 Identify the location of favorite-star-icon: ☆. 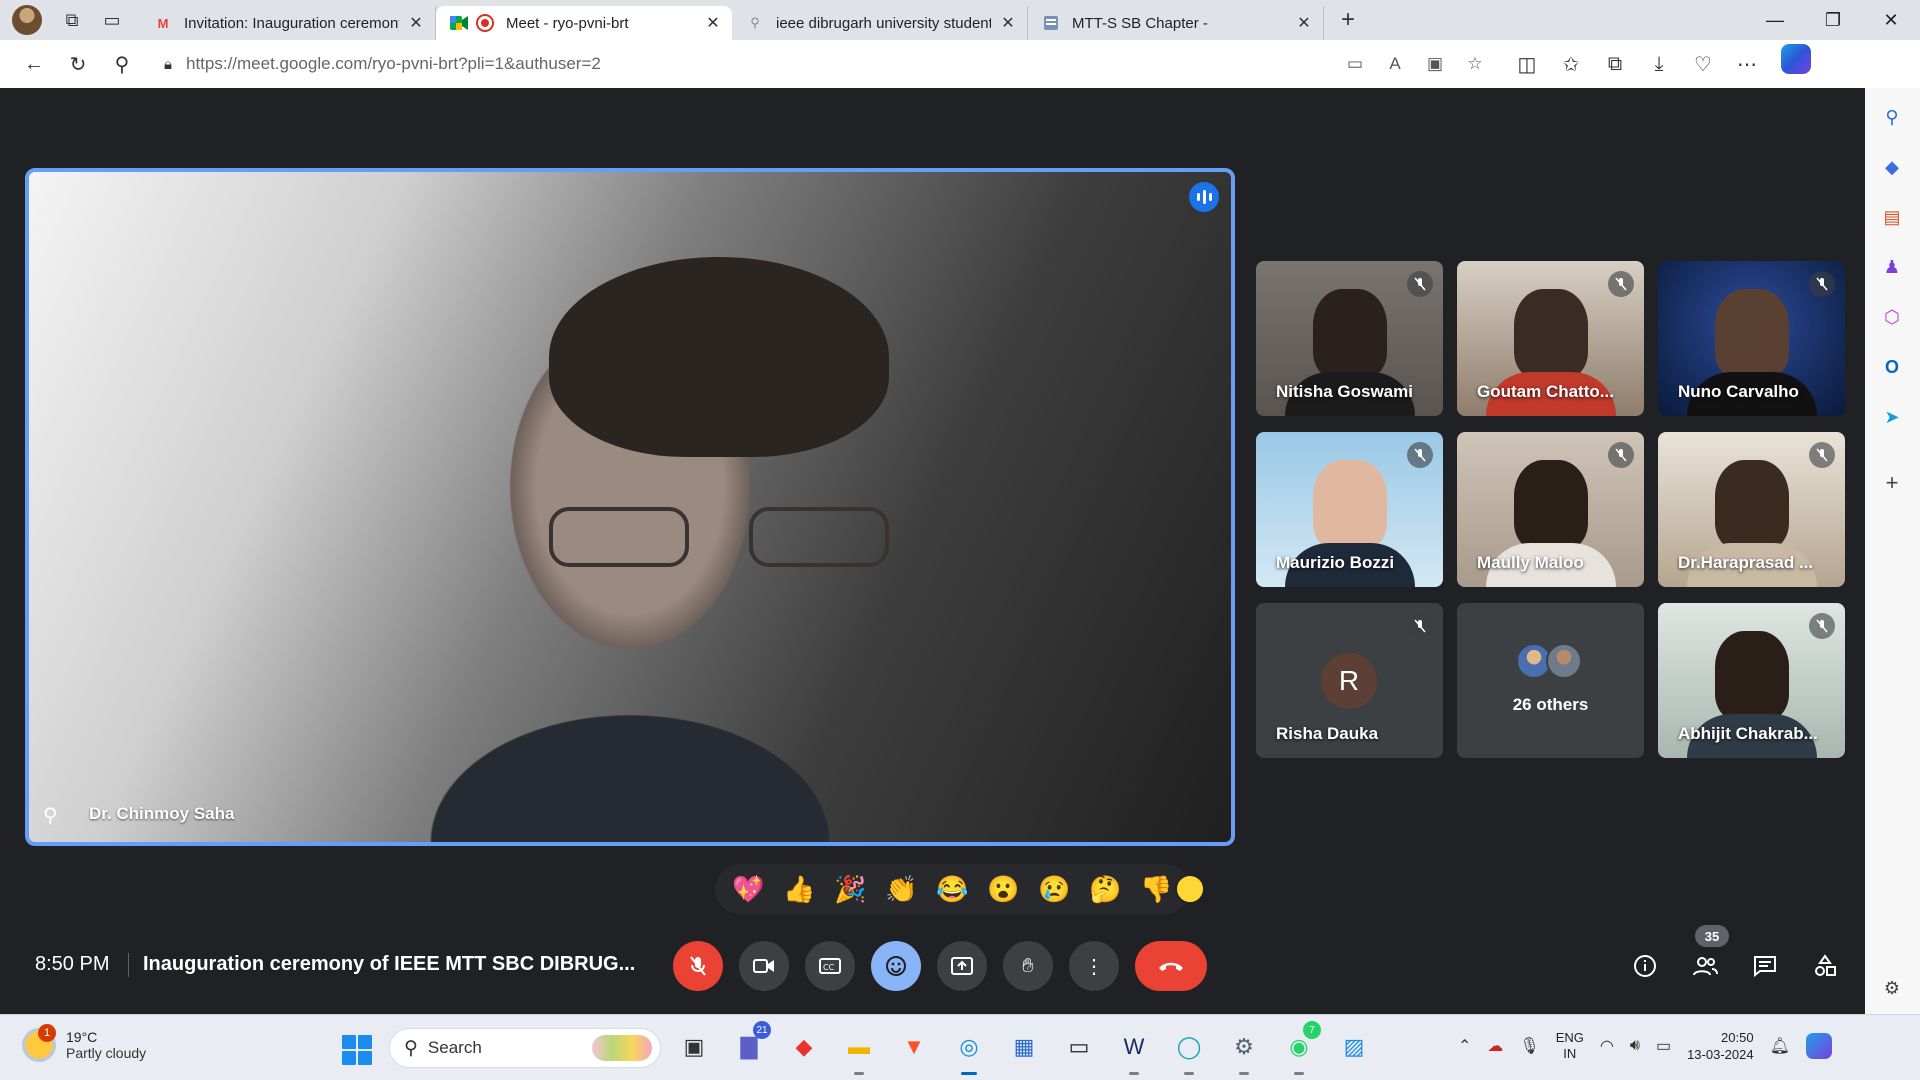
(1475, 64).